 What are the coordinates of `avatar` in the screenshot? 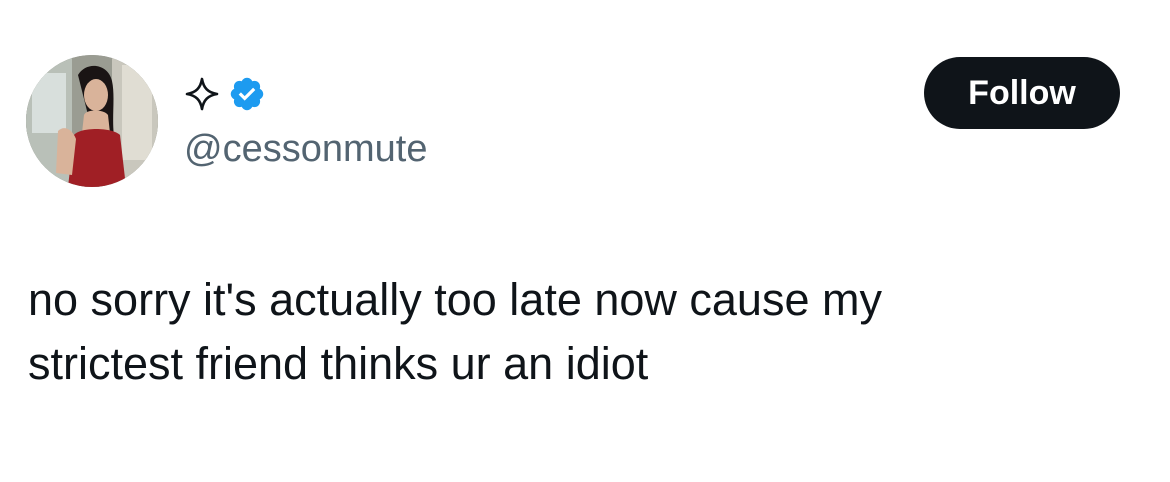 It's located at (92, 121).